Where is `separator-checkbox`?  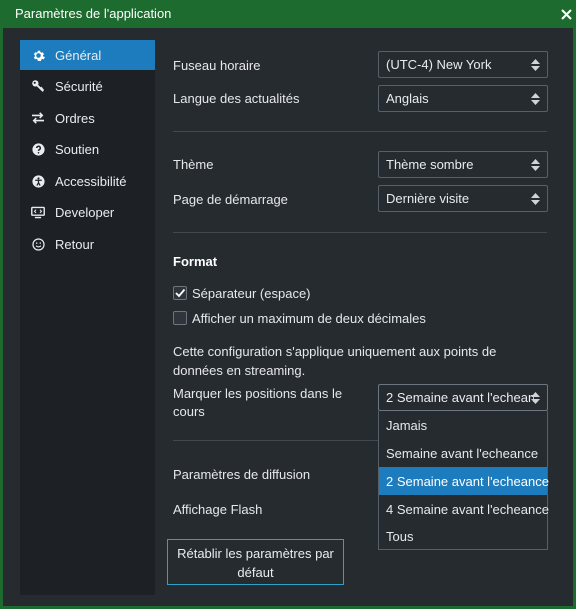
separator-checkbox is located at coordinates (180, 293).